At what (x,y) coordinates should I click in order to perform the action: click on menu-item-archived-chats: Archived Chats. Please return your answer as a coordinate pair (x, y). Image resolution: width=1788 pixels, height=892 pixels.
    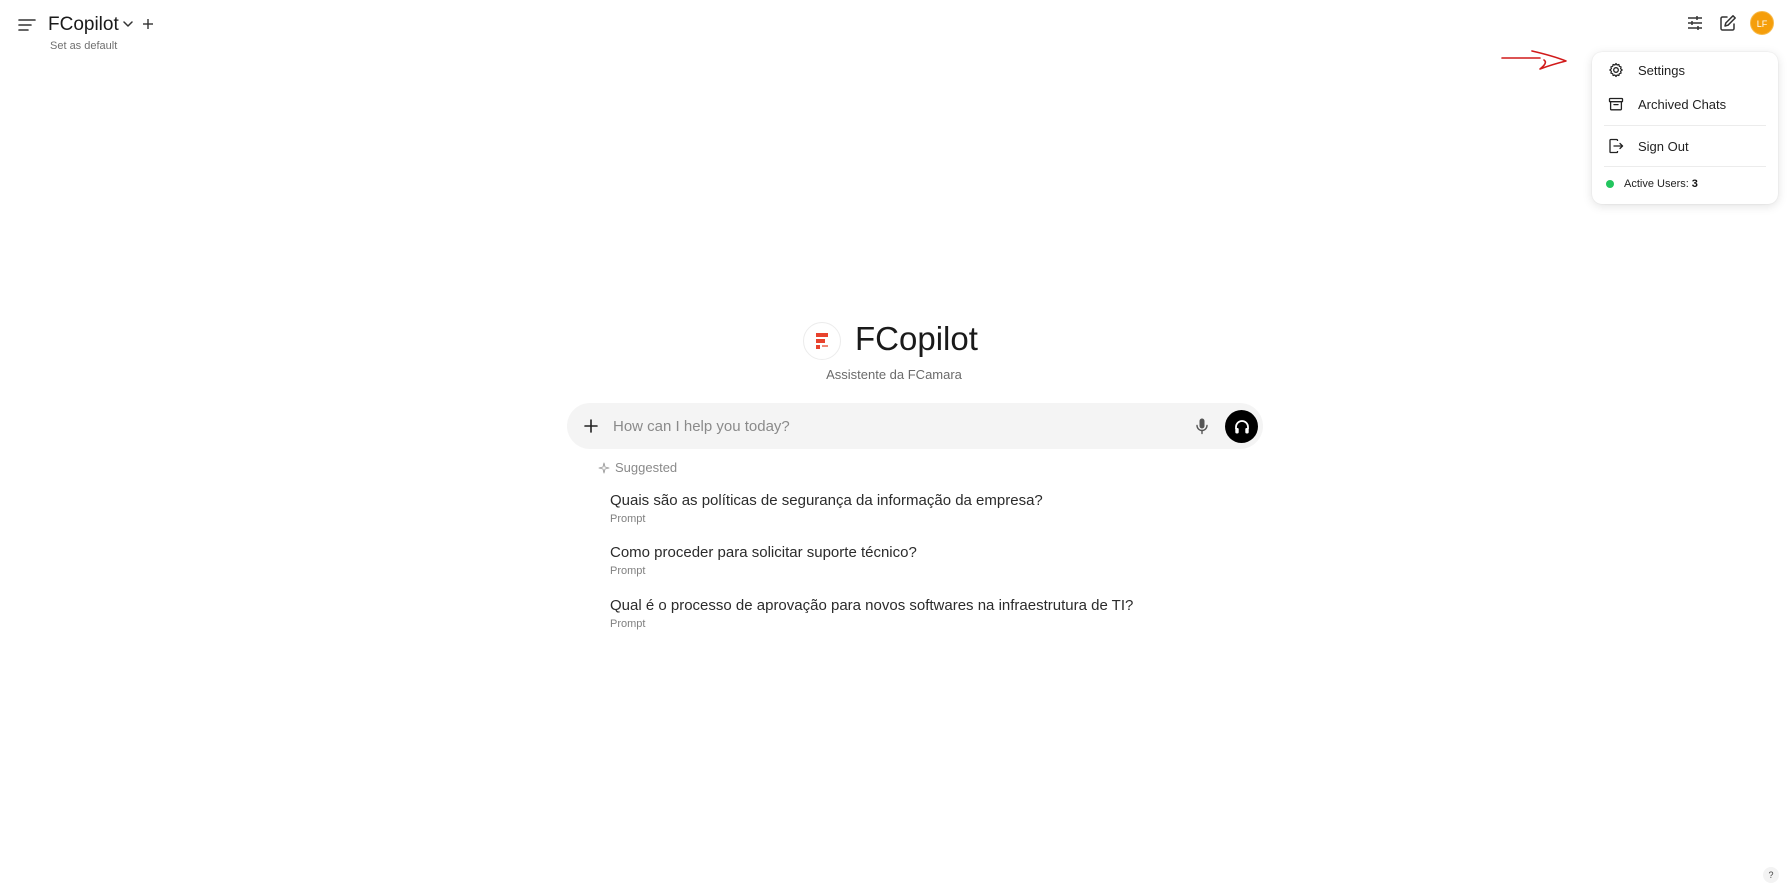
    Looking at the image, I should click on (1685, 104).